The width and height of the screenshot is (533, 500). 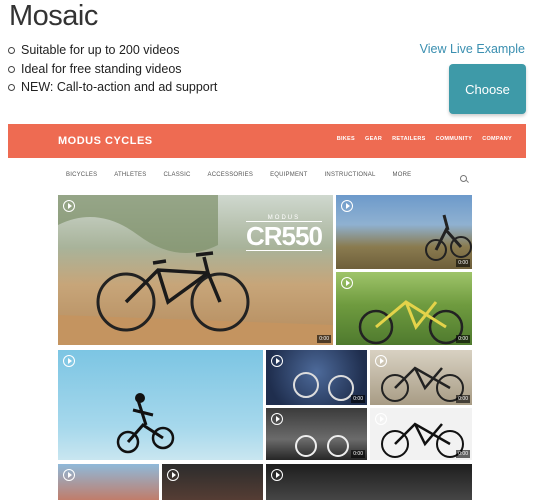 I want to click on feature-item: Ideal for free standing videos, so click(x=112, y=69).